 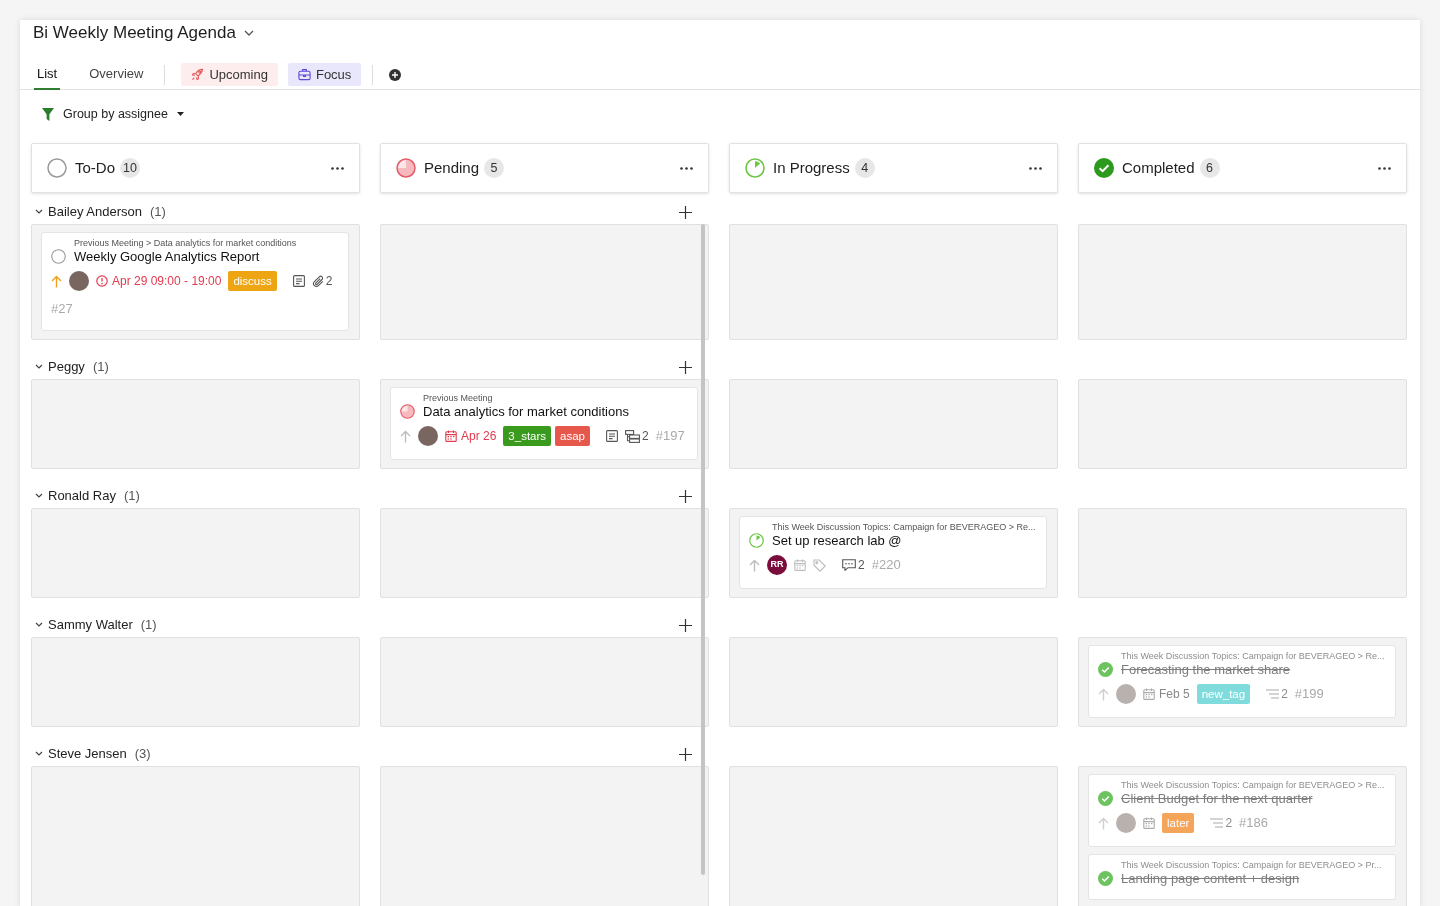 What do you see at coordinates (811, 167) in the screenshot?
I see `column-title: In Progress` at bounding box center [811, 167].